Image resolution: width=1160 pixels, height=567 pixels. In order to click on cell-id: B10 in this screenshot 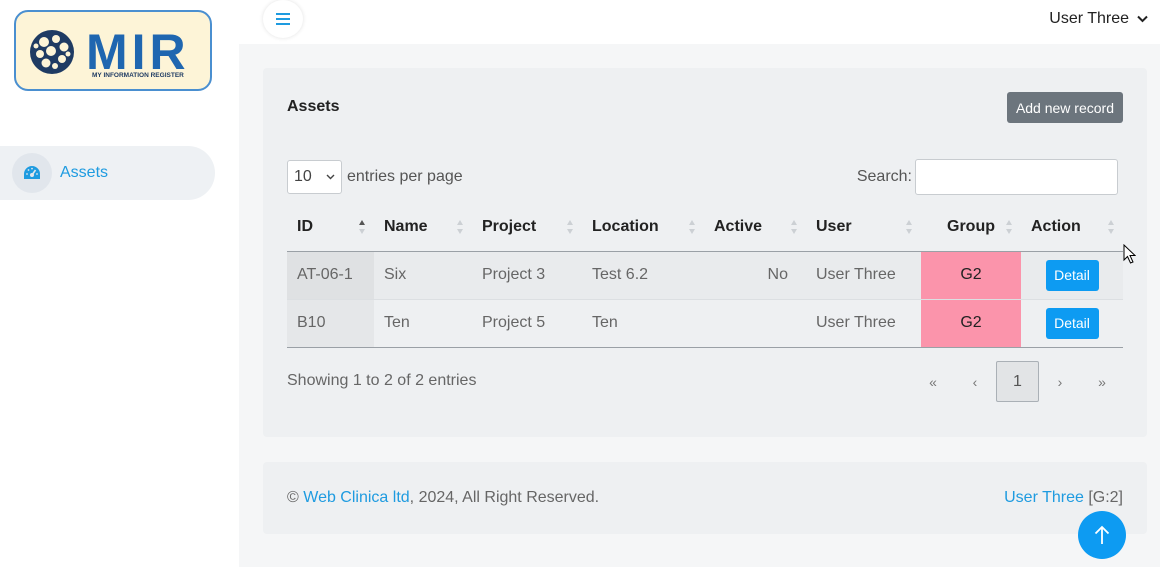, I will do `click(330, 323)`.